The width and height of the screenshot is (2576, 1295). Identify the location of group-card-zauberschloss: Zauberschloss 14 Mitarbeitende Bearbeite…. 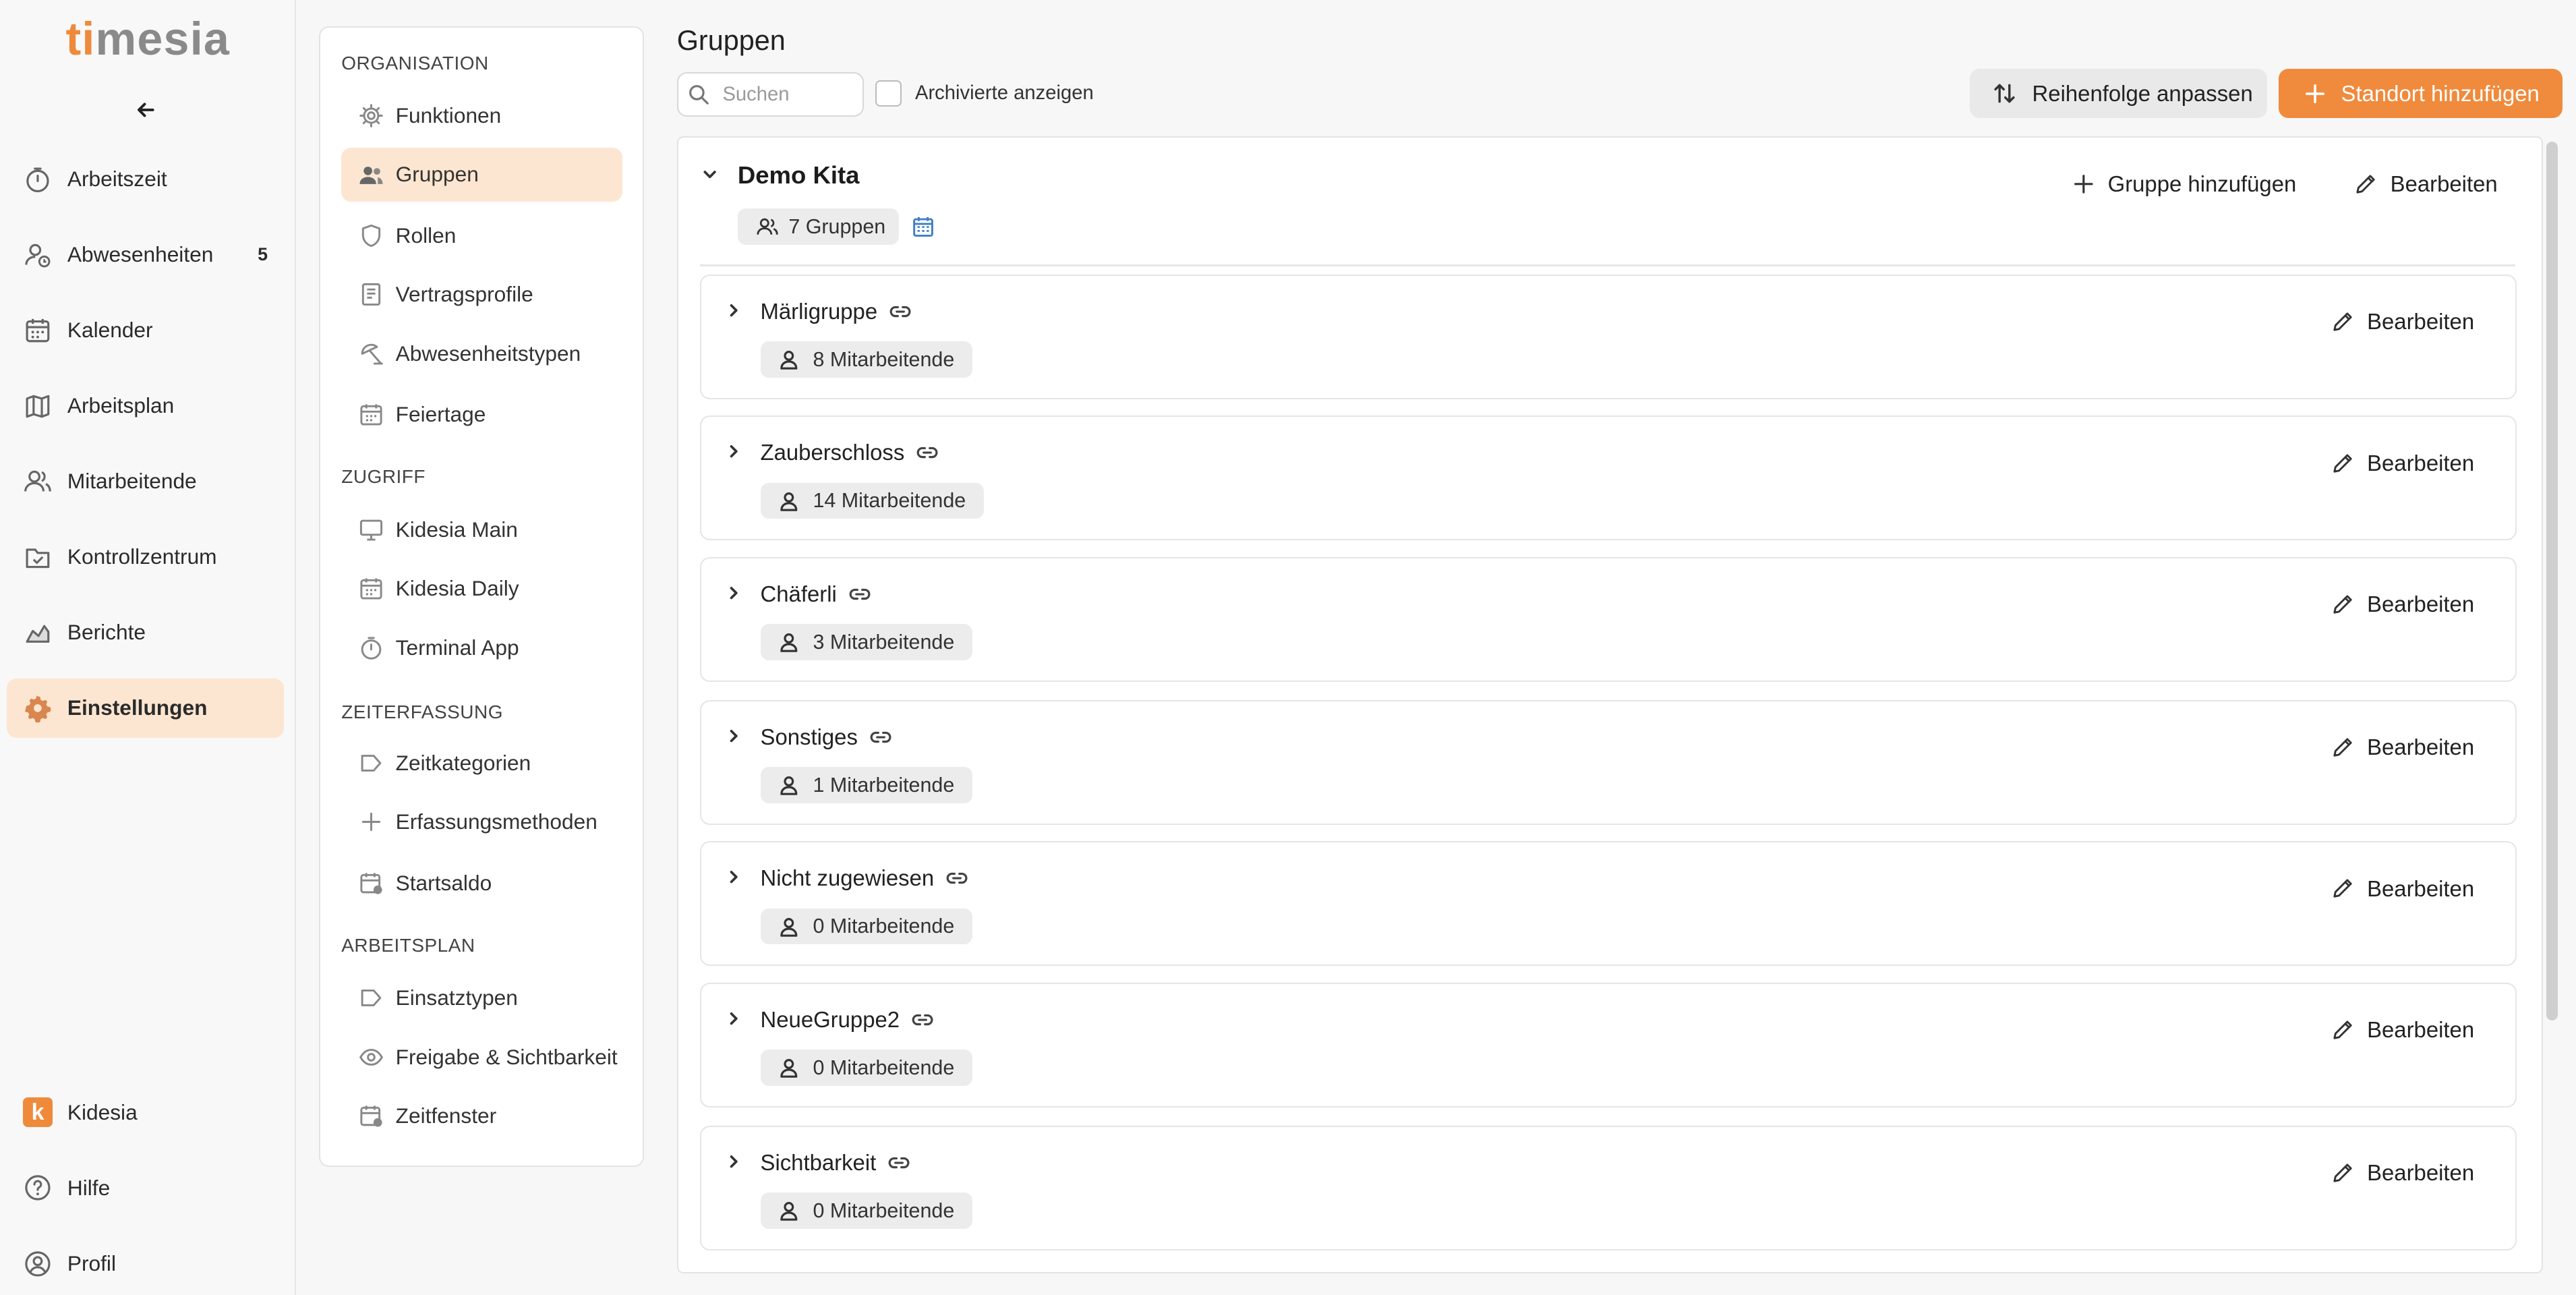
(1608, 478).